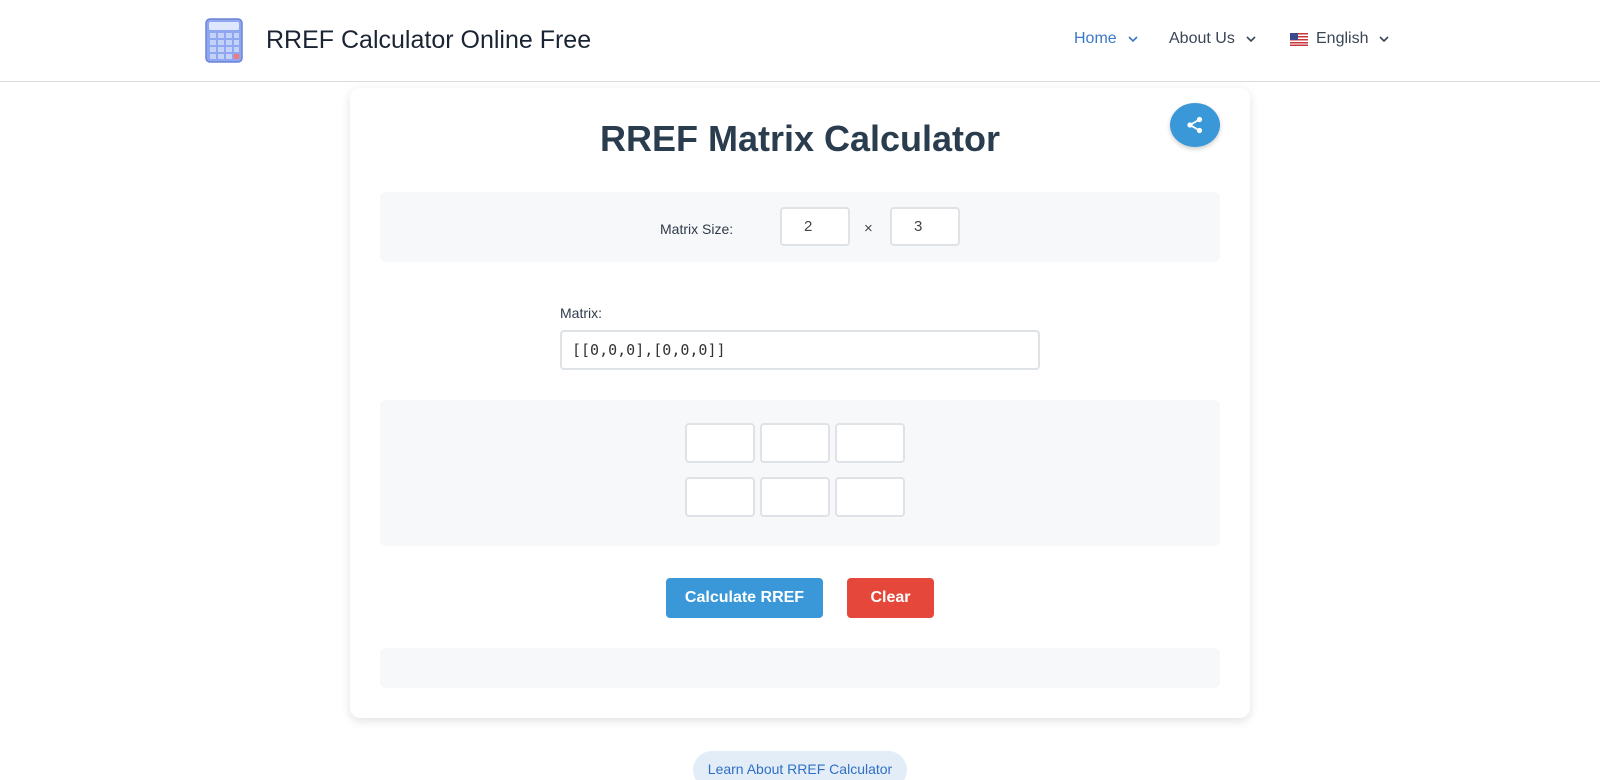 This screenshot has height=780, width=1600. Describe the element at coordinates (224, 40) in the screenshot. I see `calculator-icon` at that location.